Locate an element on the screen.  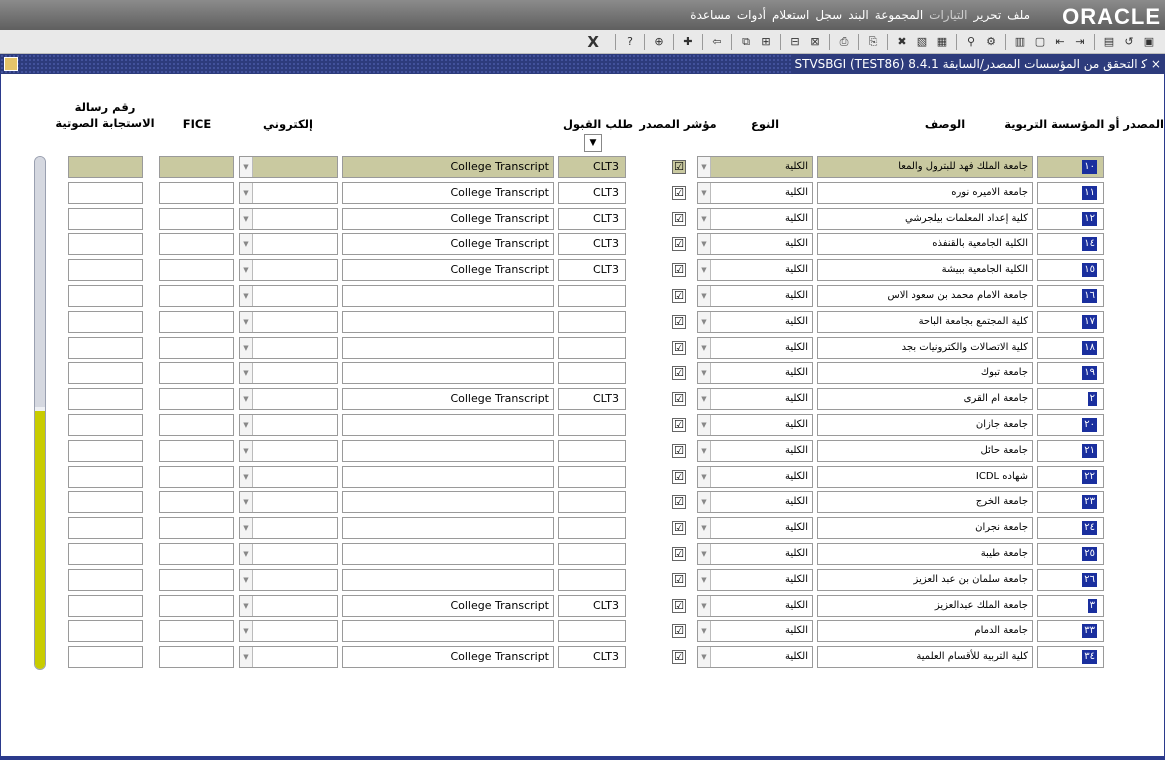
code-field: ٣٤ is located at coordinates (1070, 657).